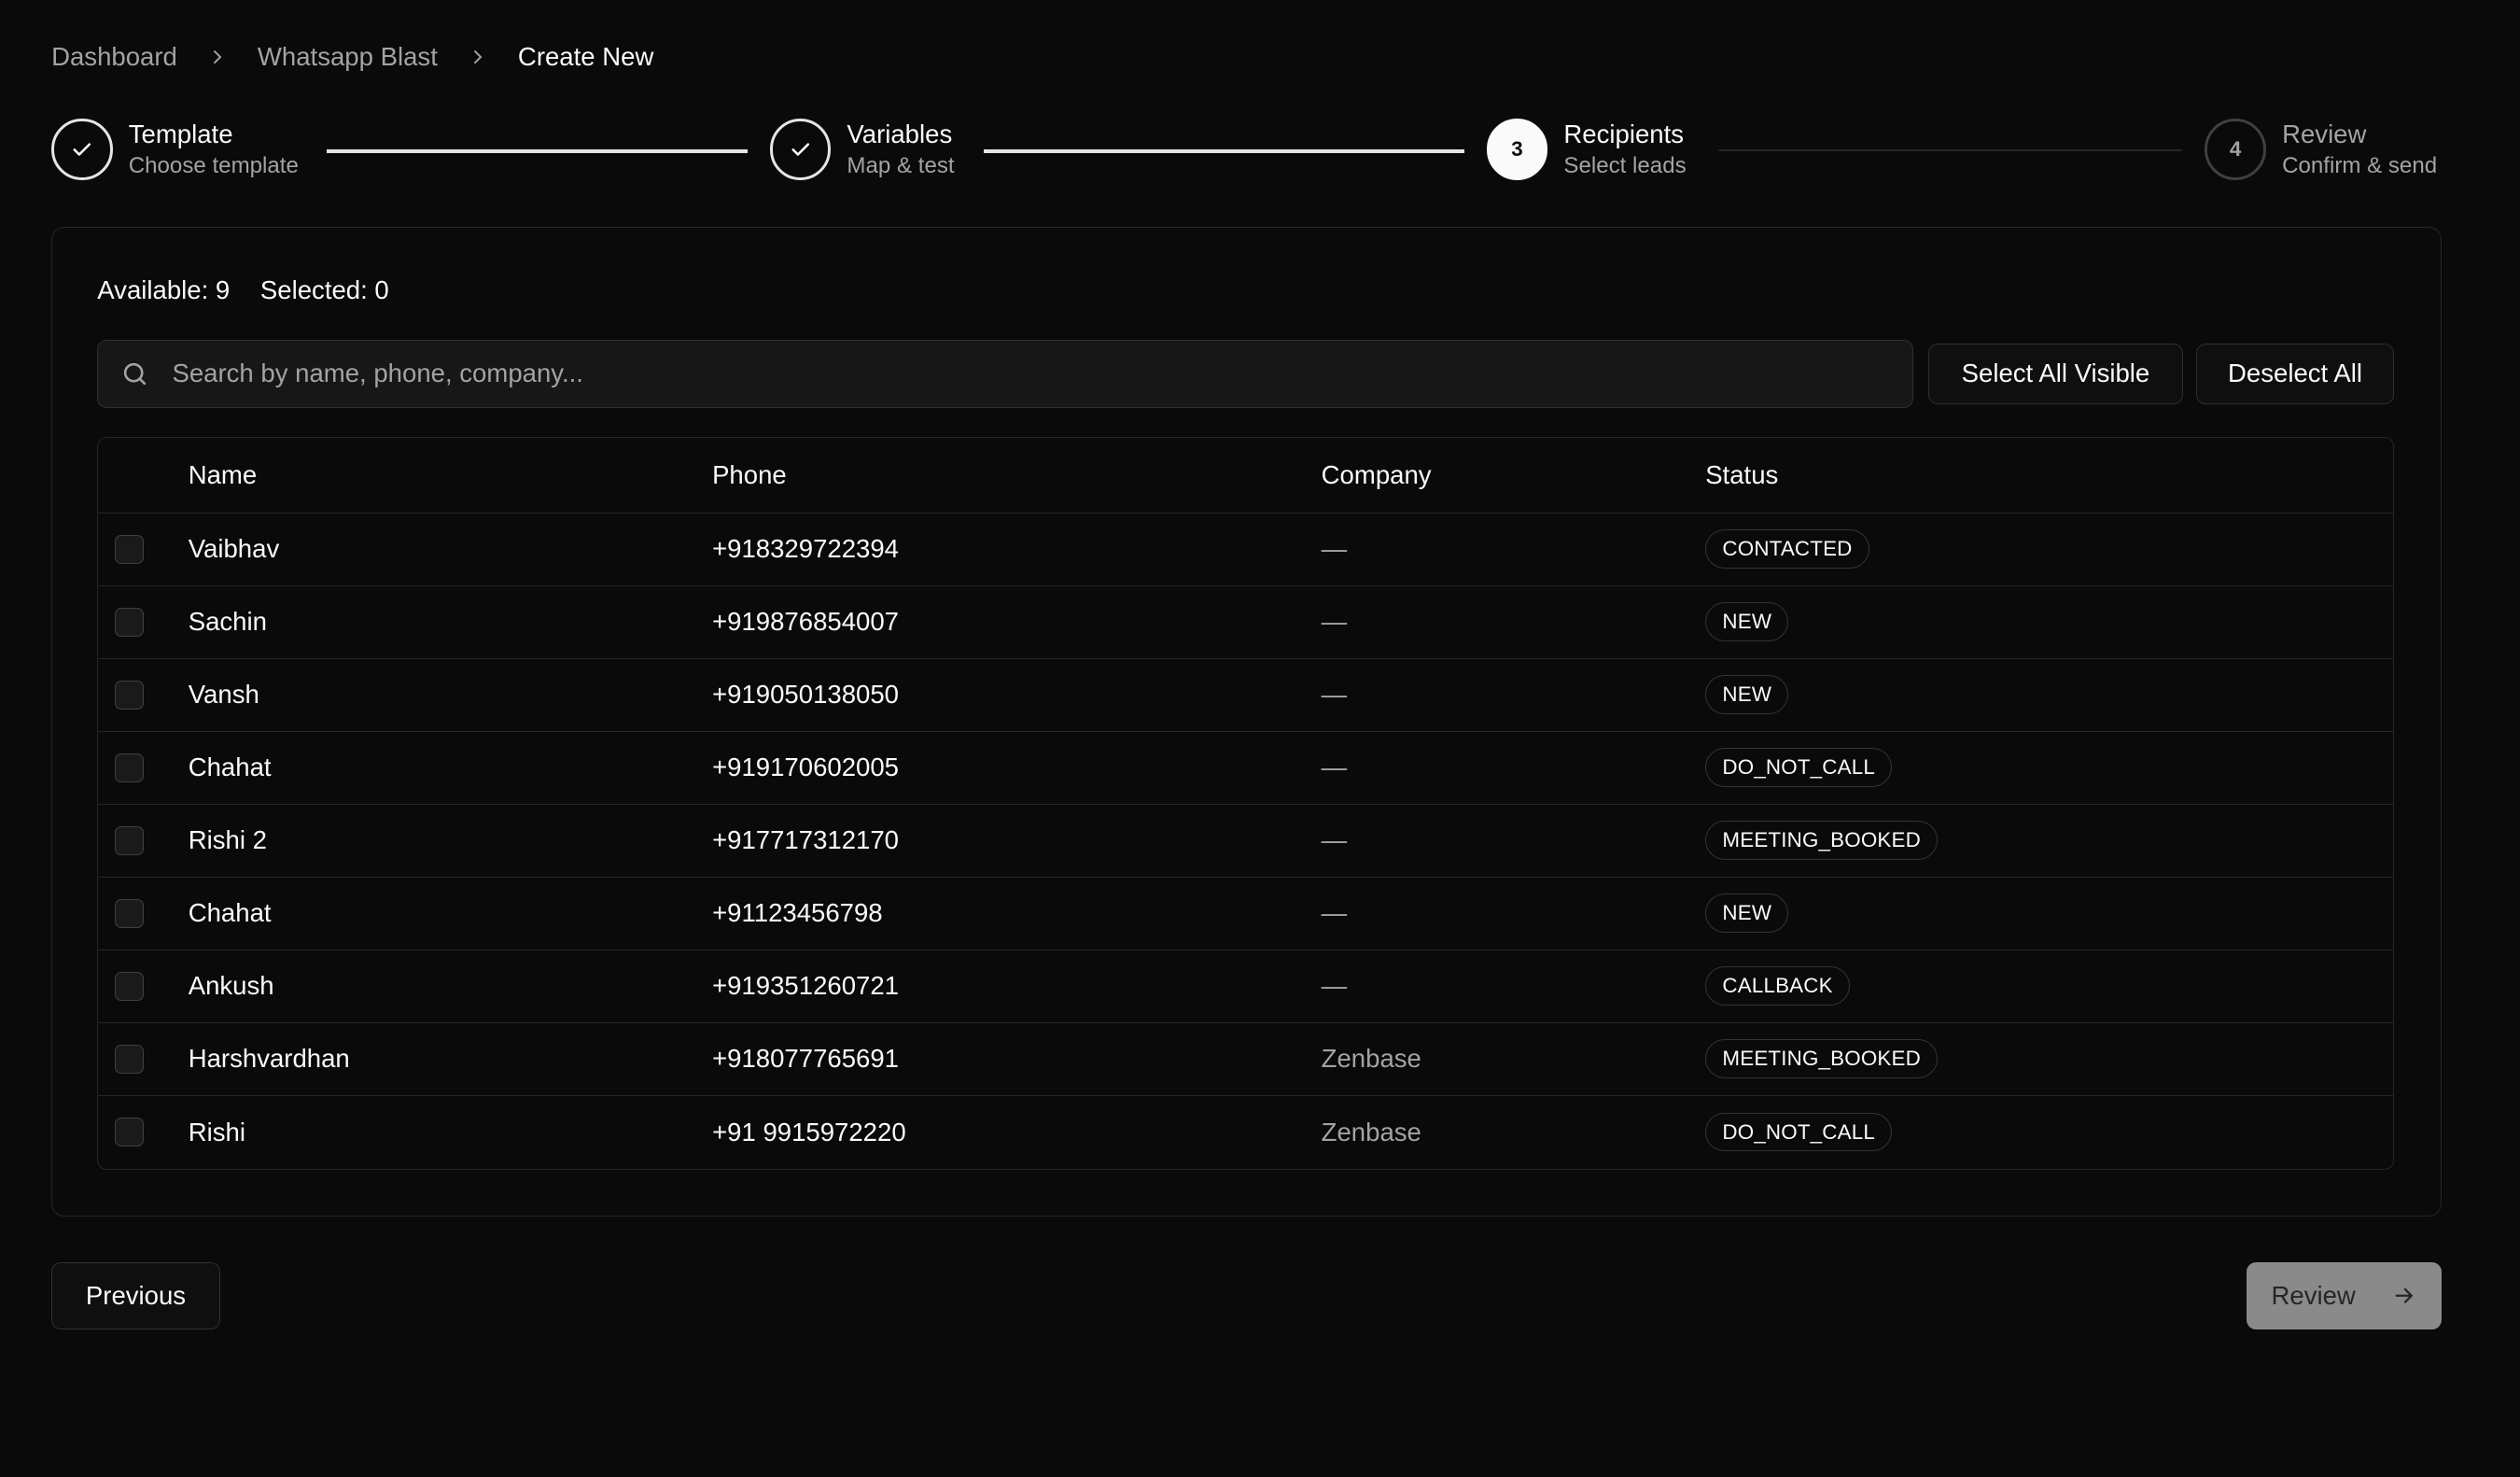  What do you see at coordinates (805, 1059) in the screenshot?
I see `lead-phone: +918077765691` at bounding box center [805, 1059].